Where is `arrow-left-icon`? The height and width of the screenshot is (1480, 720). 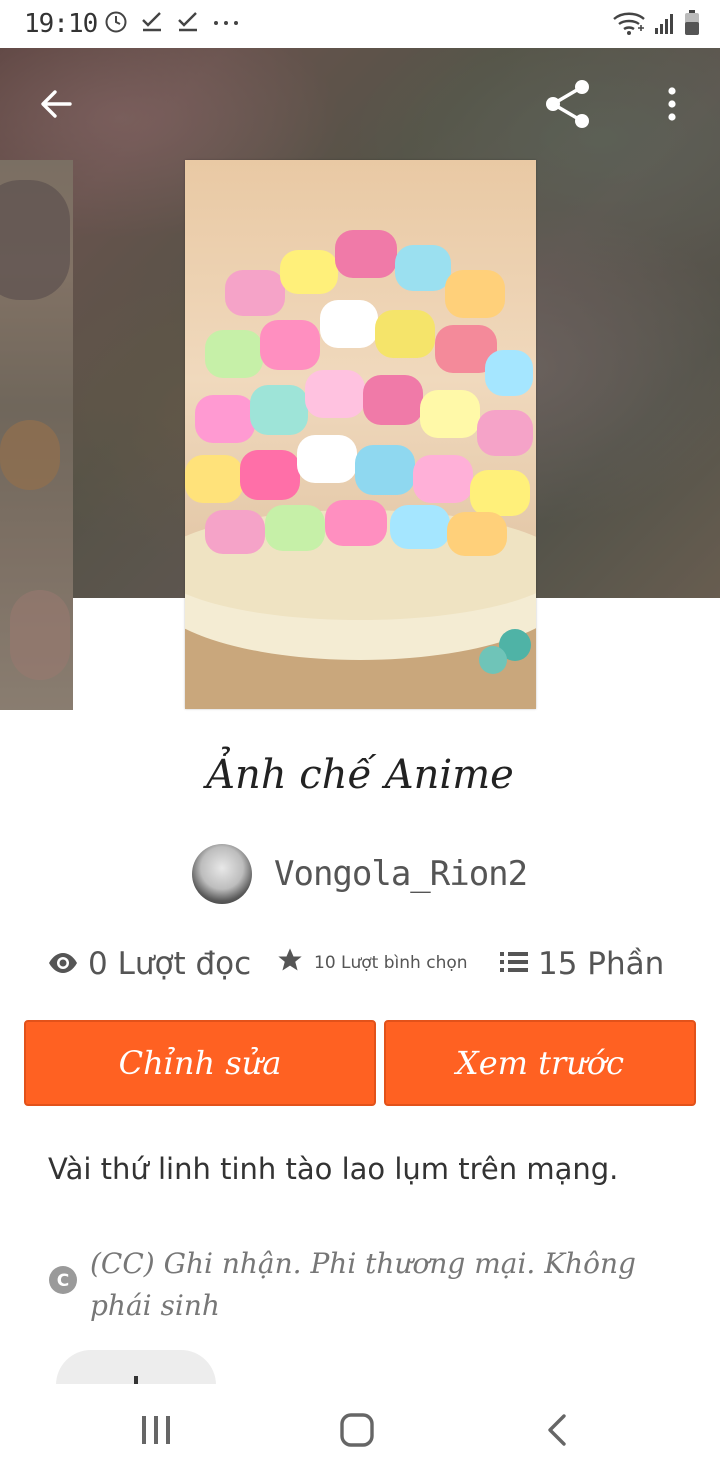
arrow-left-icon is located at coordinates (56, 106).